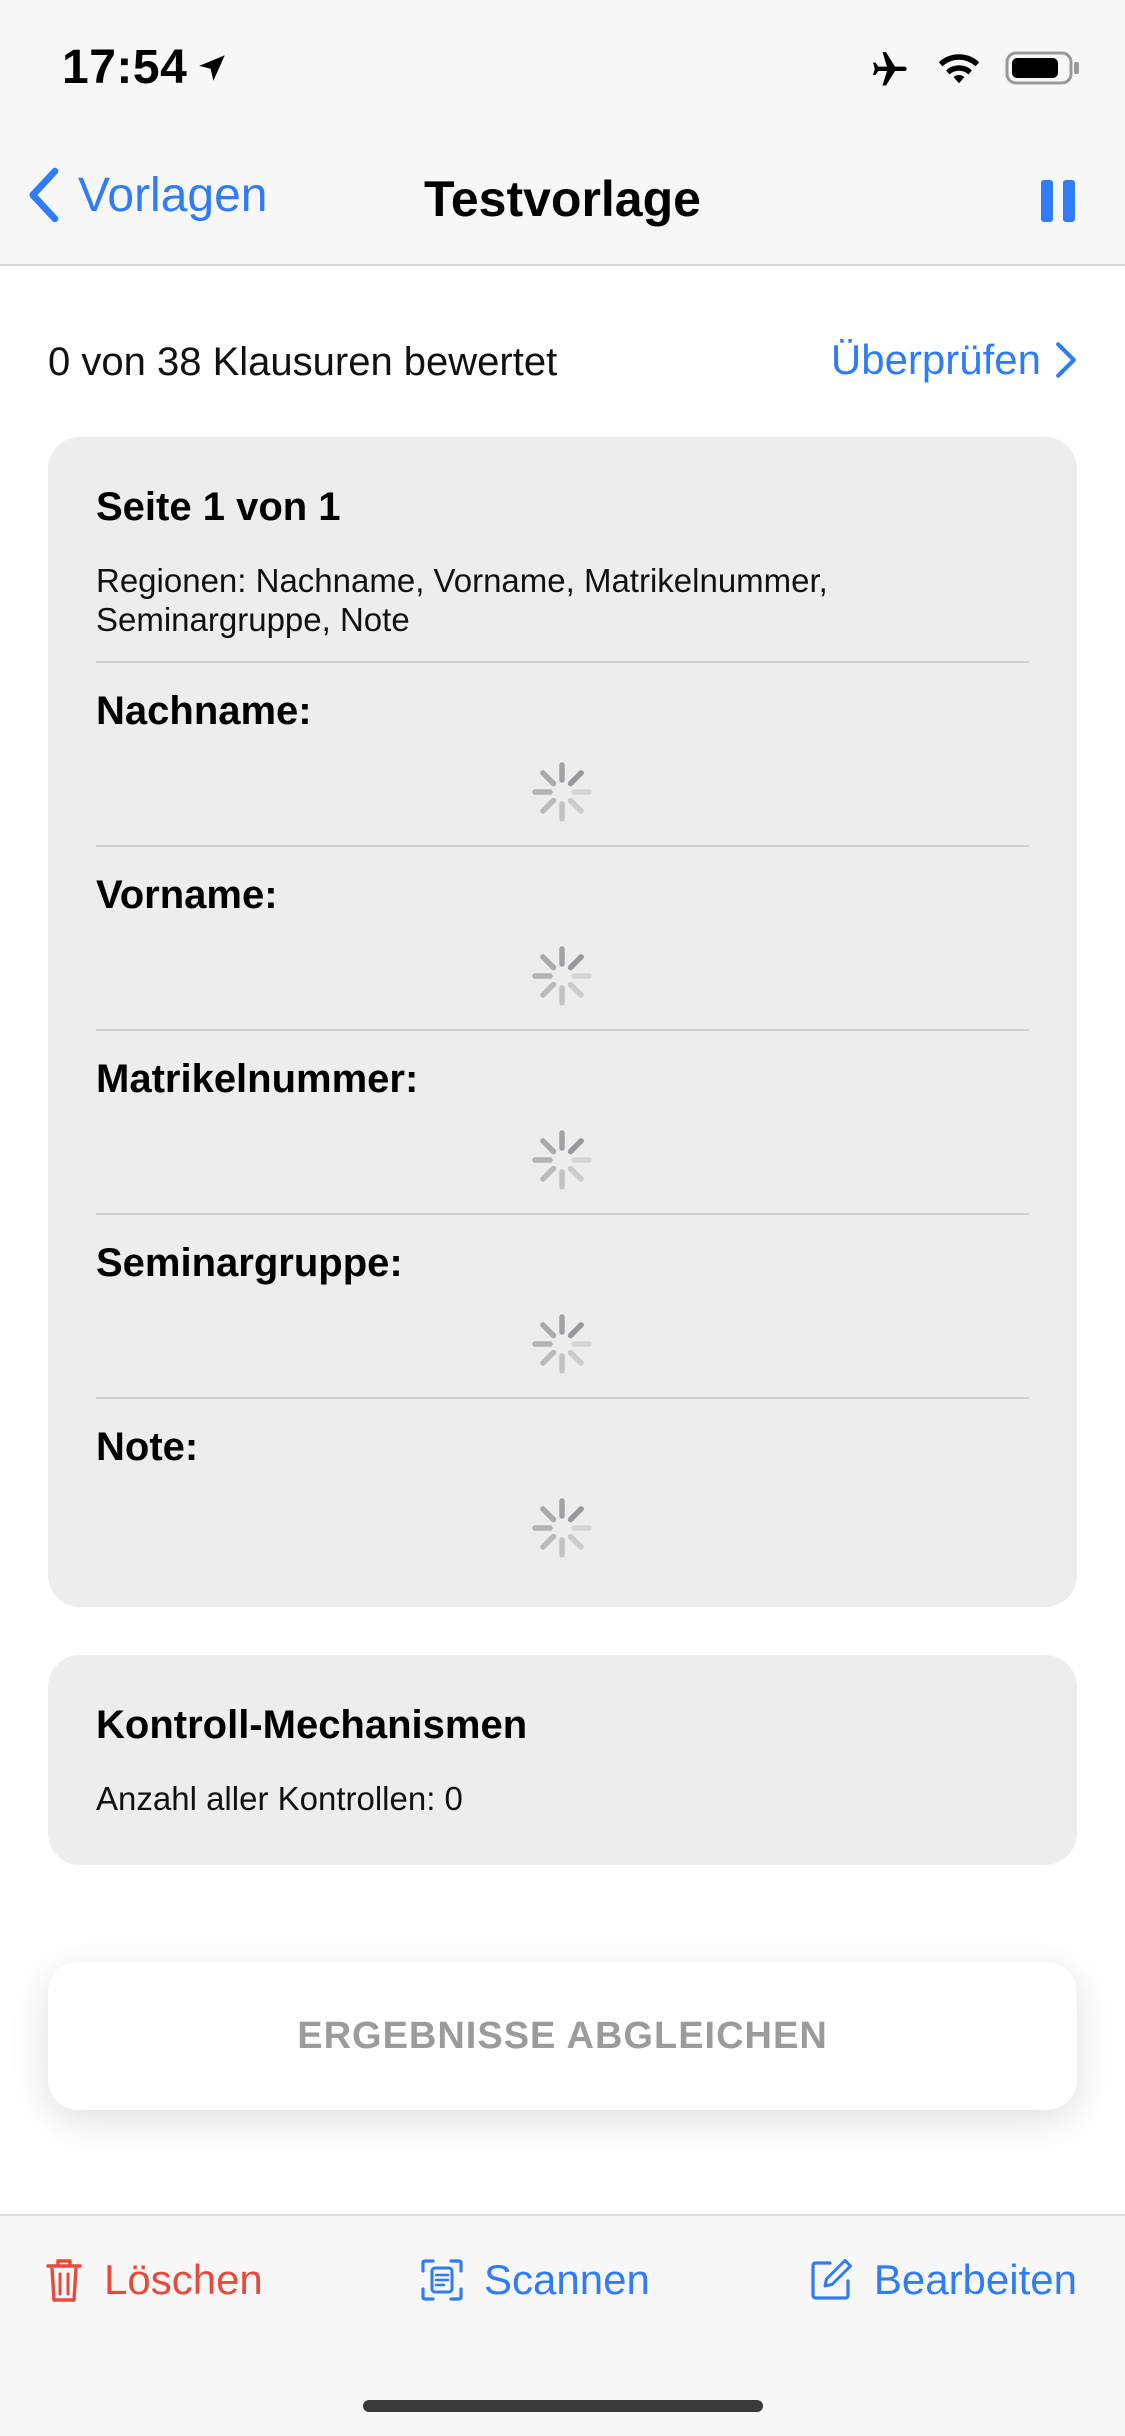 This screenshot has height=2436, width=1125. Describe the element at coordinates (890, 69) in the screenshot. I see `airplane-icon` at that location.